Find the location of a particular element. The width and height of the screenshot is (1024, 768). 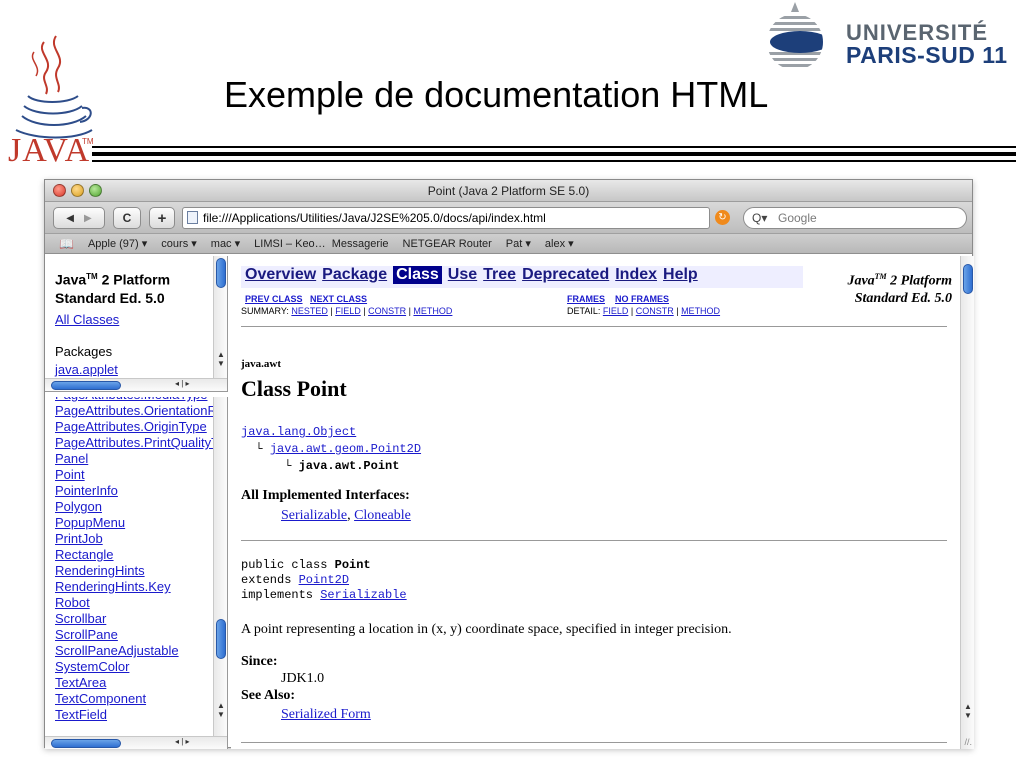

class-list-item: Rectangle is located at coordinates (141, 555).